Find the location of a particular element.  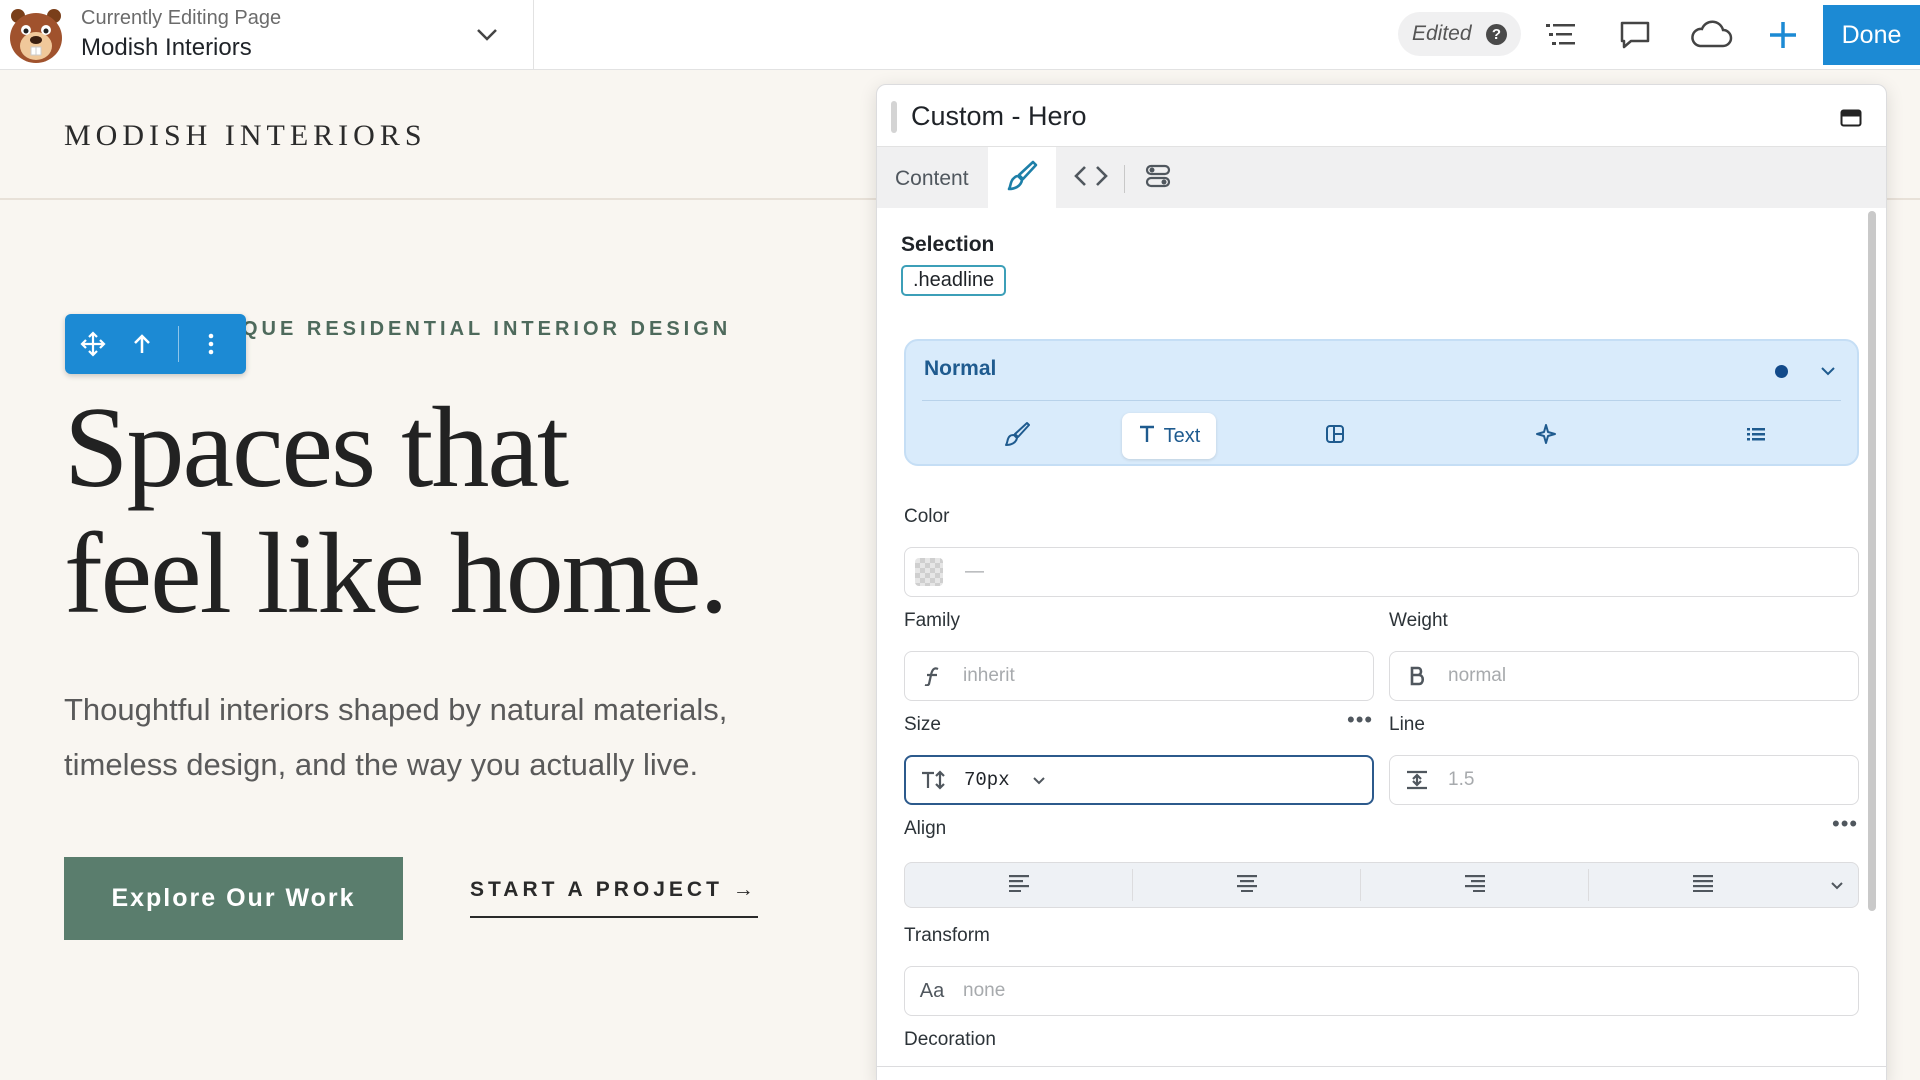

tab-effects is located at coordinates (1546, 436).